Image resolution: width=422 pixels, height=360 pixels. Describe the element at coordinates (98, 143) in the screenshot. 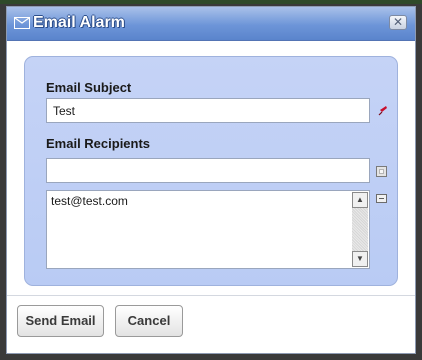

I see `email-recipients-label: Email Recipients` at that location.